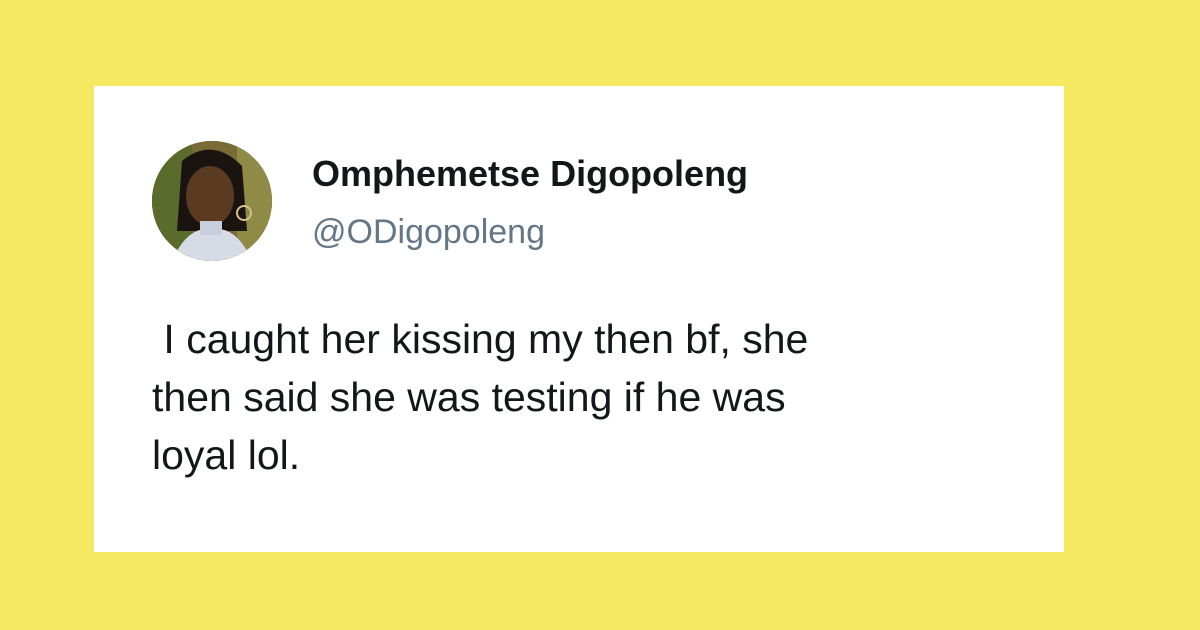 Image resolution: width=1200 pixels, height=630 pixels. I want to click on display-name: Omphemetse Digopoleng, so click(530, 174).